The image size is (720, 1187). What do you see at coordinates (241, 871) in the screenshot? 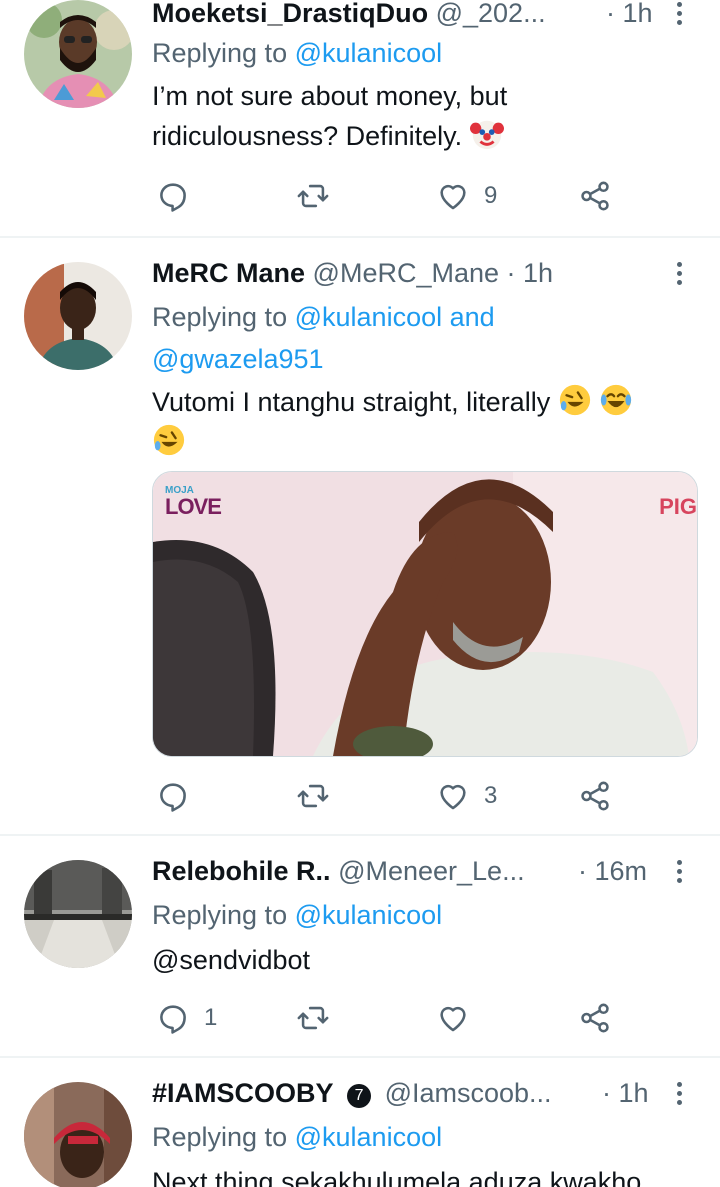
I see `display-name: Relebohile R..` at bounding box center [241, 871].